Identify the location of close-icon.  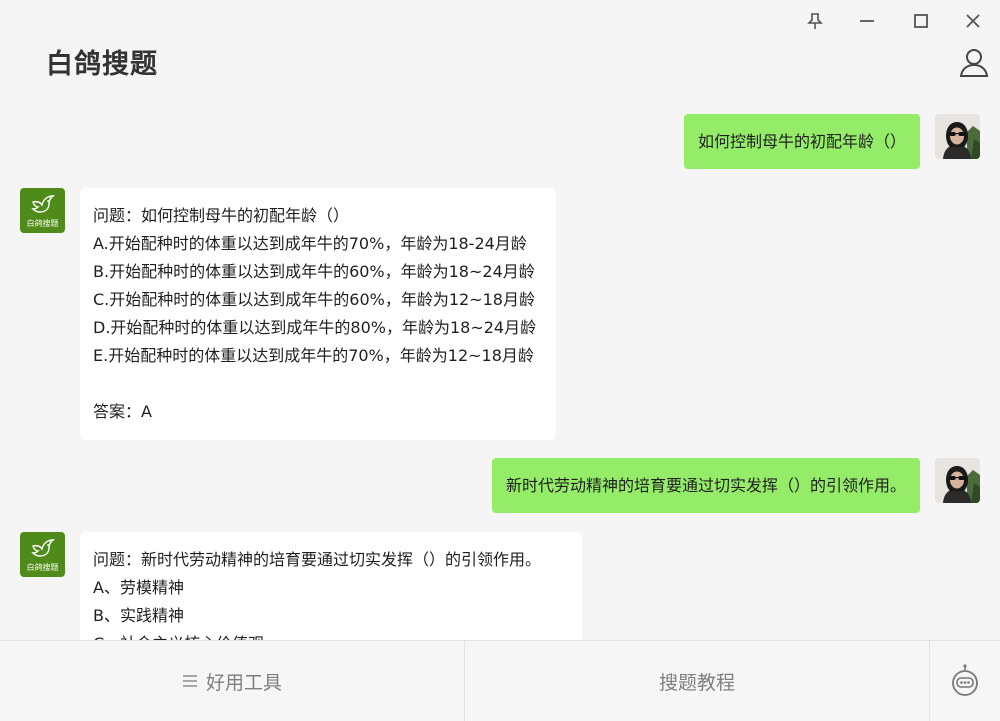
(973, 21).